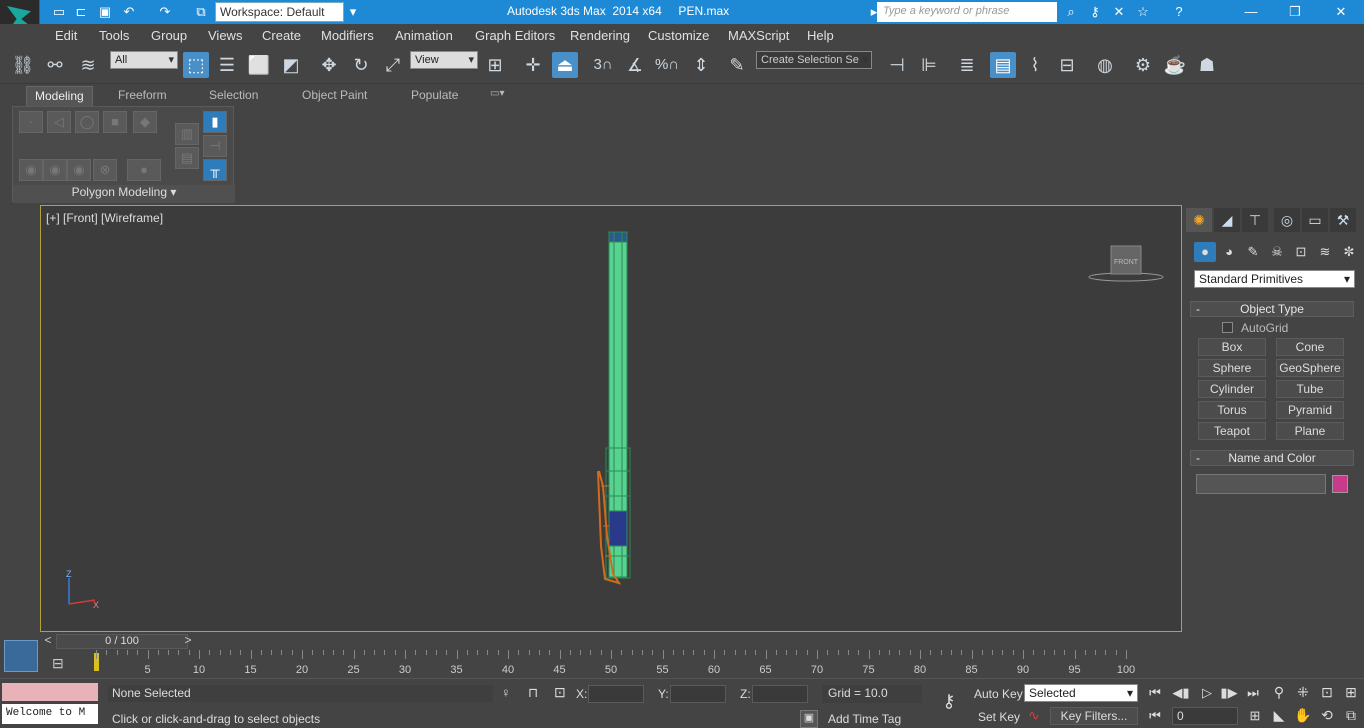  Describe the element at coordinates (187, 158) in the screenshot. I see `collapse-stack-icon: ▤` at that location.